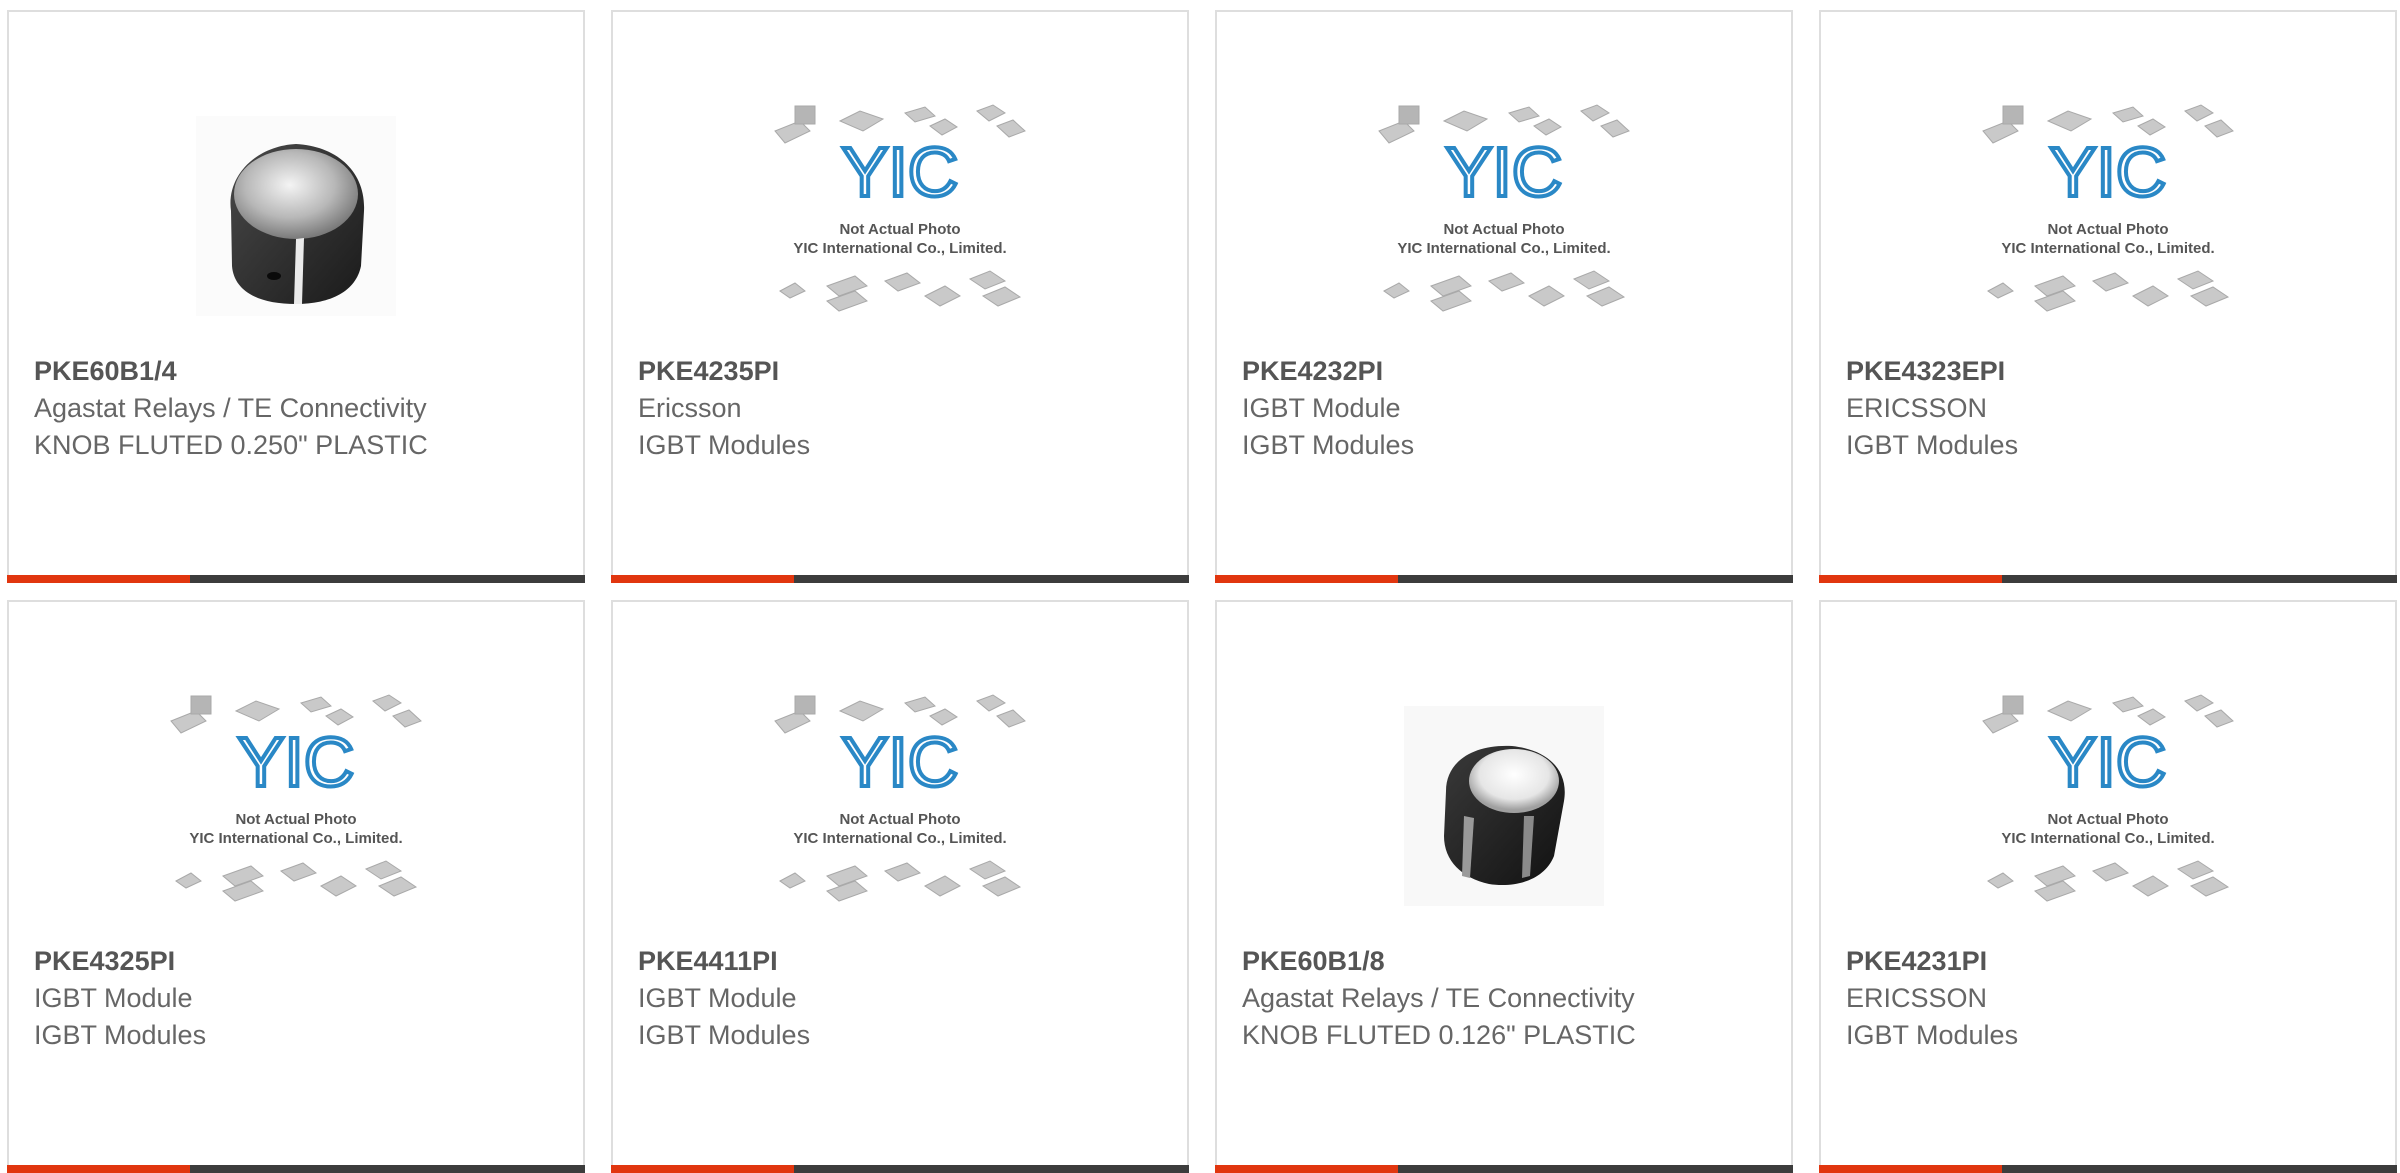 This screenshot has width=2400, height=1173. Describe the element at coordinates (902, 371) in the screenshot. I see `part-number: PKE4235PI` at that location.